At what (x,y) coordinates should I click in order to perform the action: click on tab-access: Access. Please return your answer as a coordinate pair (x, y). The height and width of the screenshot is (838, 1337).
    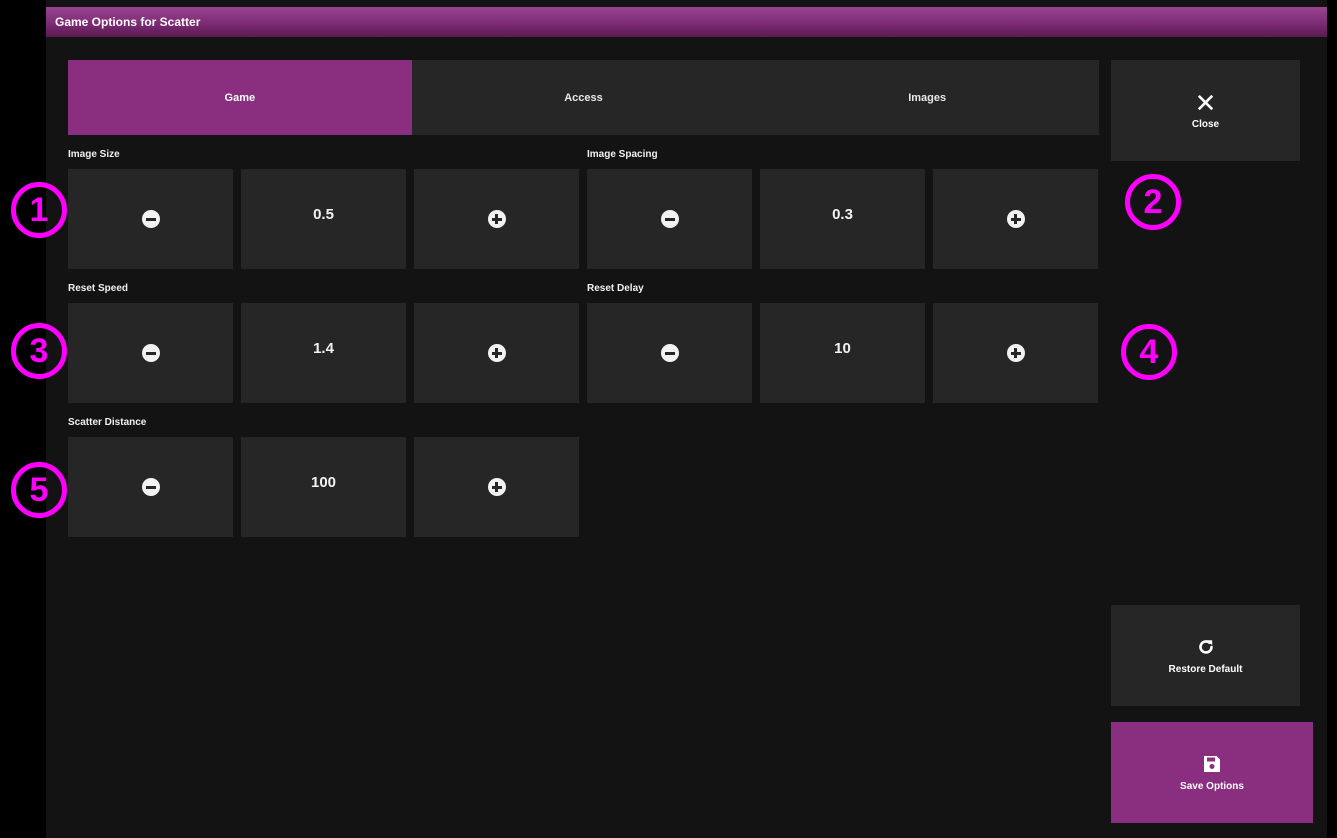
    Looking at the image, I should click on (583, 97).